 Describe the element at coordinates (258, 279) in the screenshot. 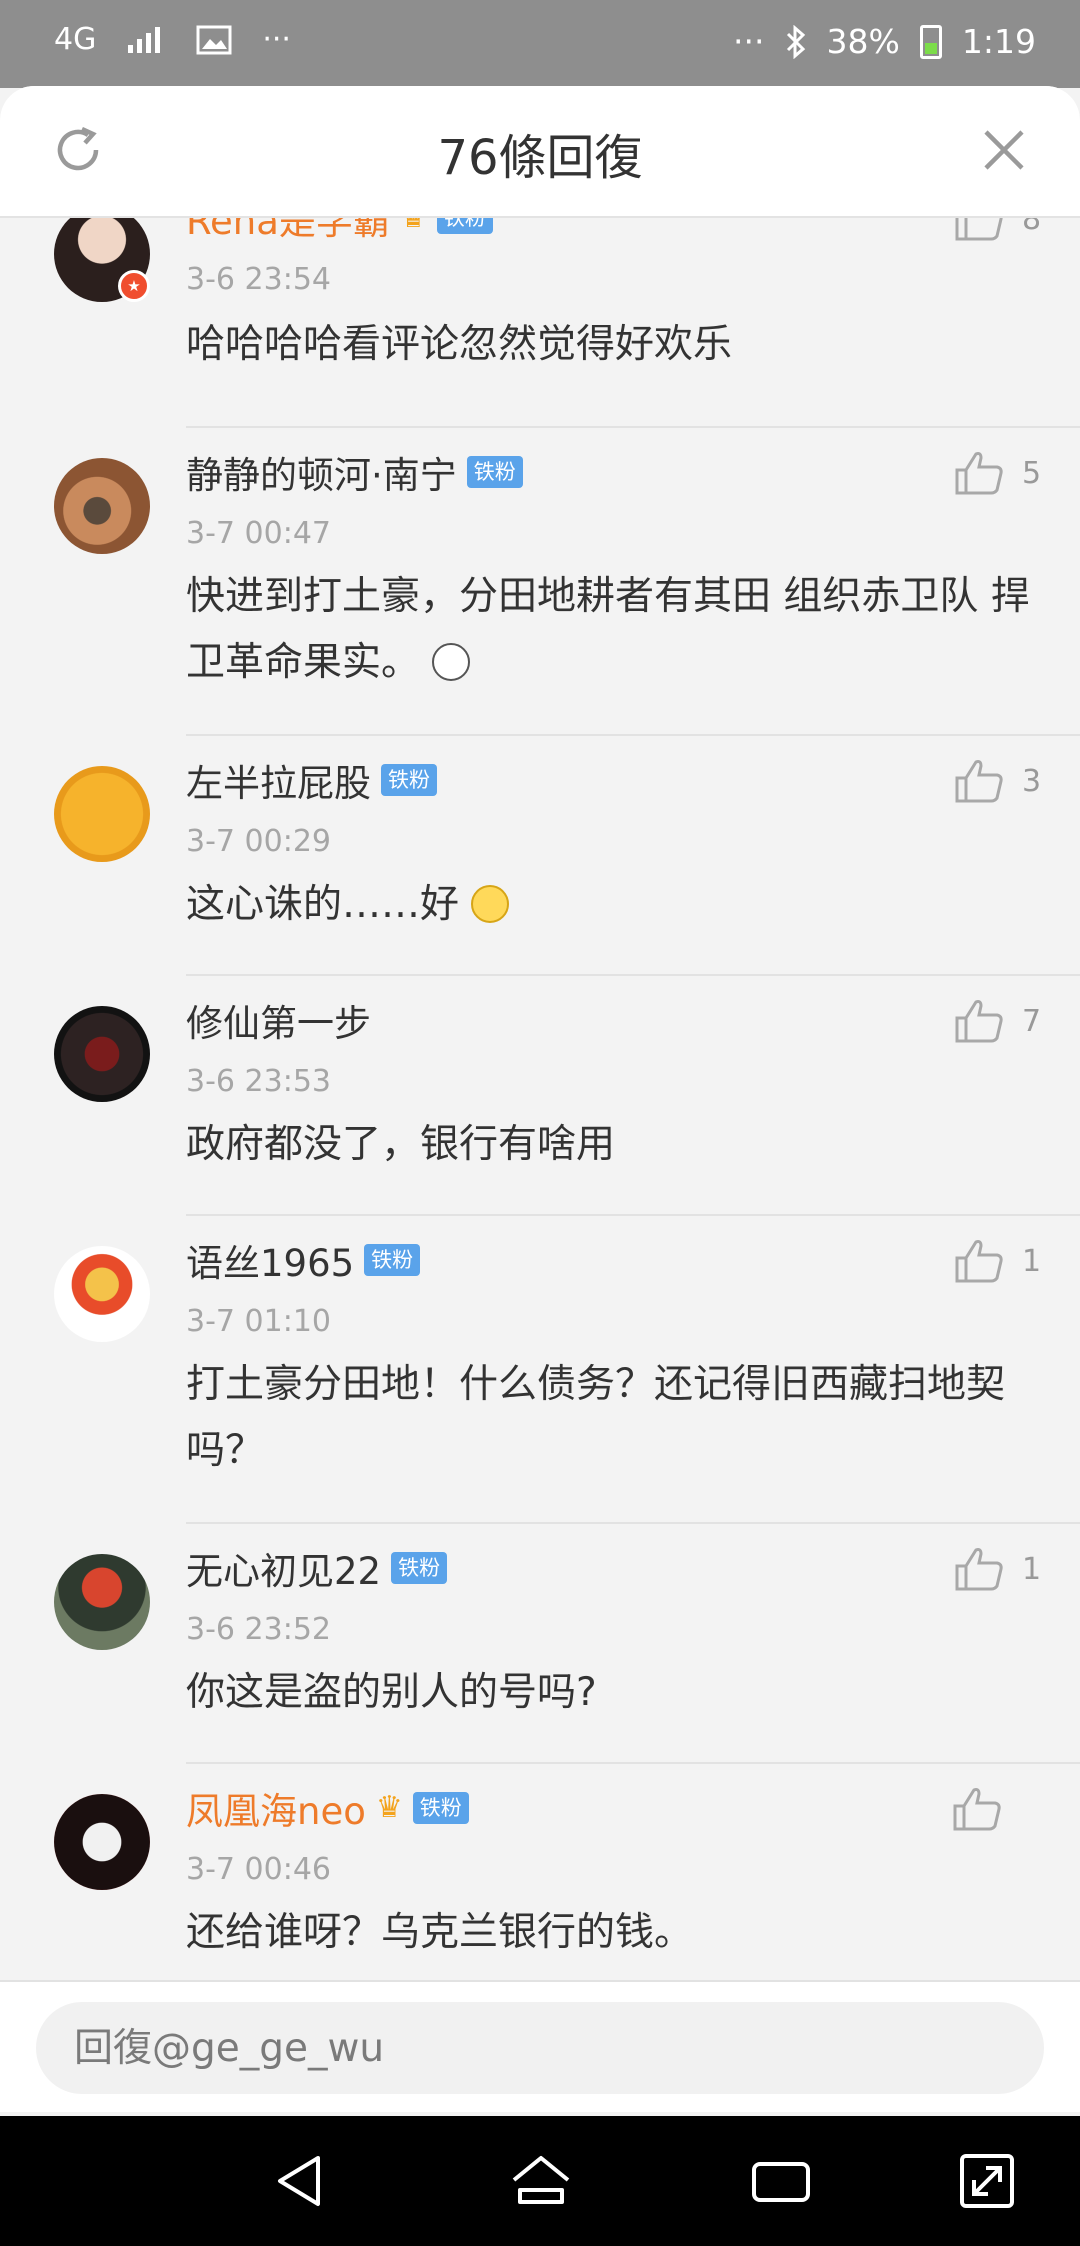

I see `comment-time: 3-6 23:54` at that location.